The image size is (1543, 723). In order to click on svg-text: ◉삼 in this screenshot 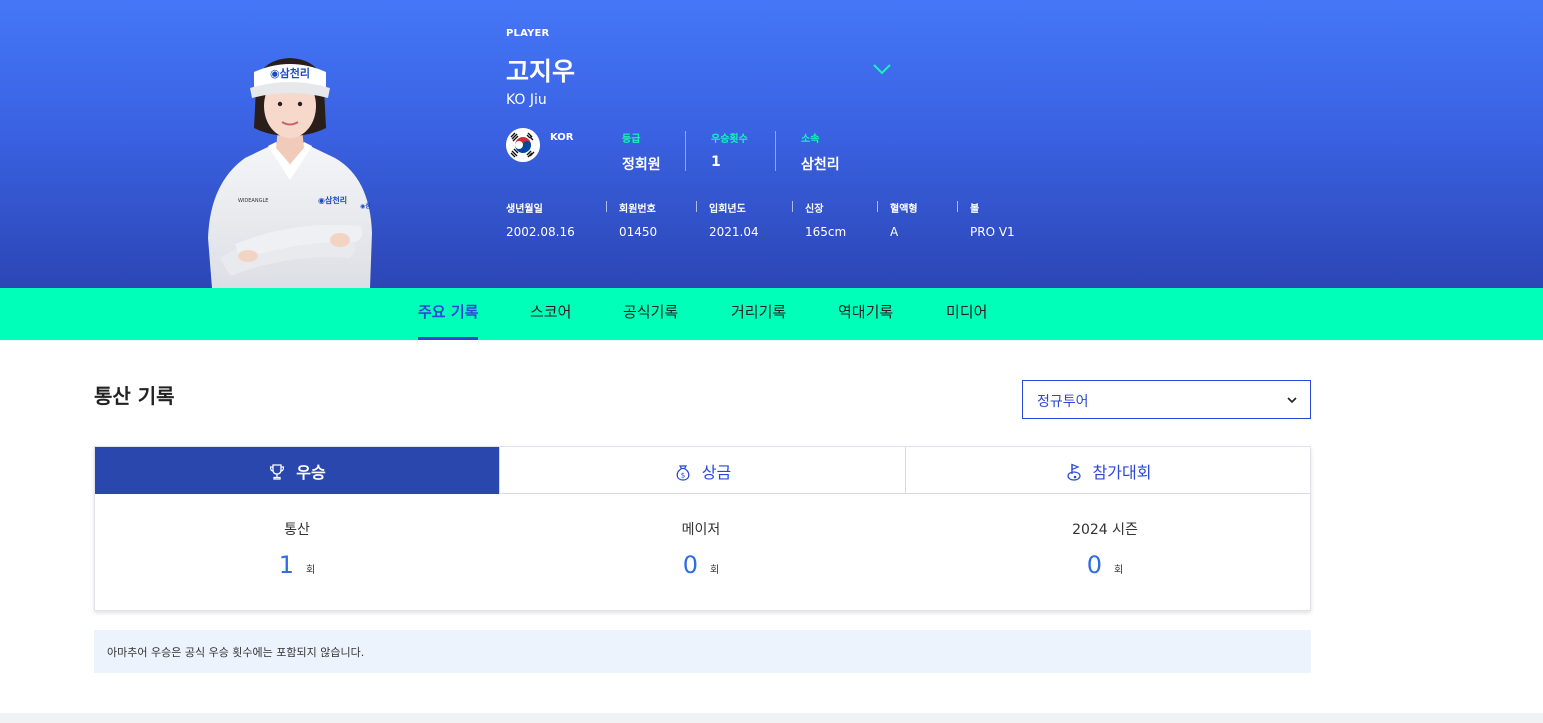, I will do `click(365, 206)`.